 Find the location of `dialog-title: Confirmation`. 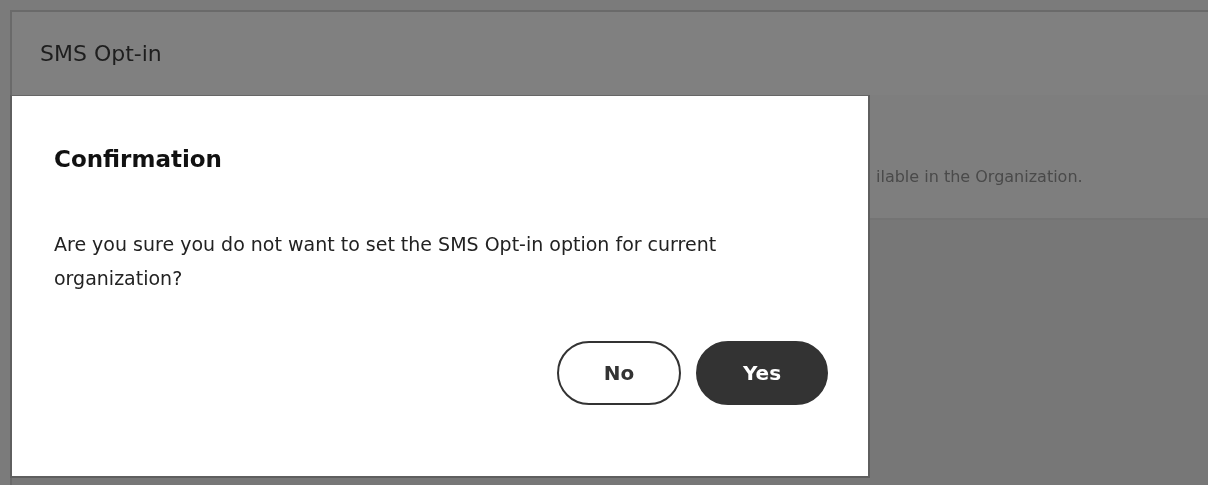

dialog-title: Confirmation is located at coordinates (138, 159).